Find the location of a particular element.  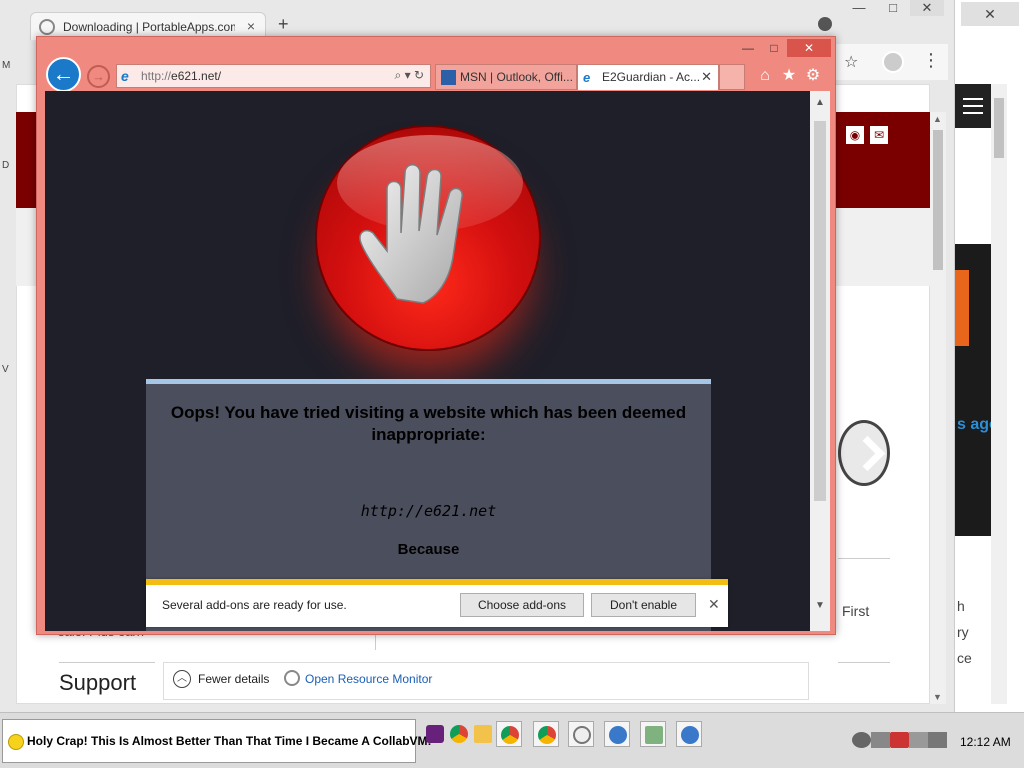

stop-hand-icon is located at coordinates (428, 238).